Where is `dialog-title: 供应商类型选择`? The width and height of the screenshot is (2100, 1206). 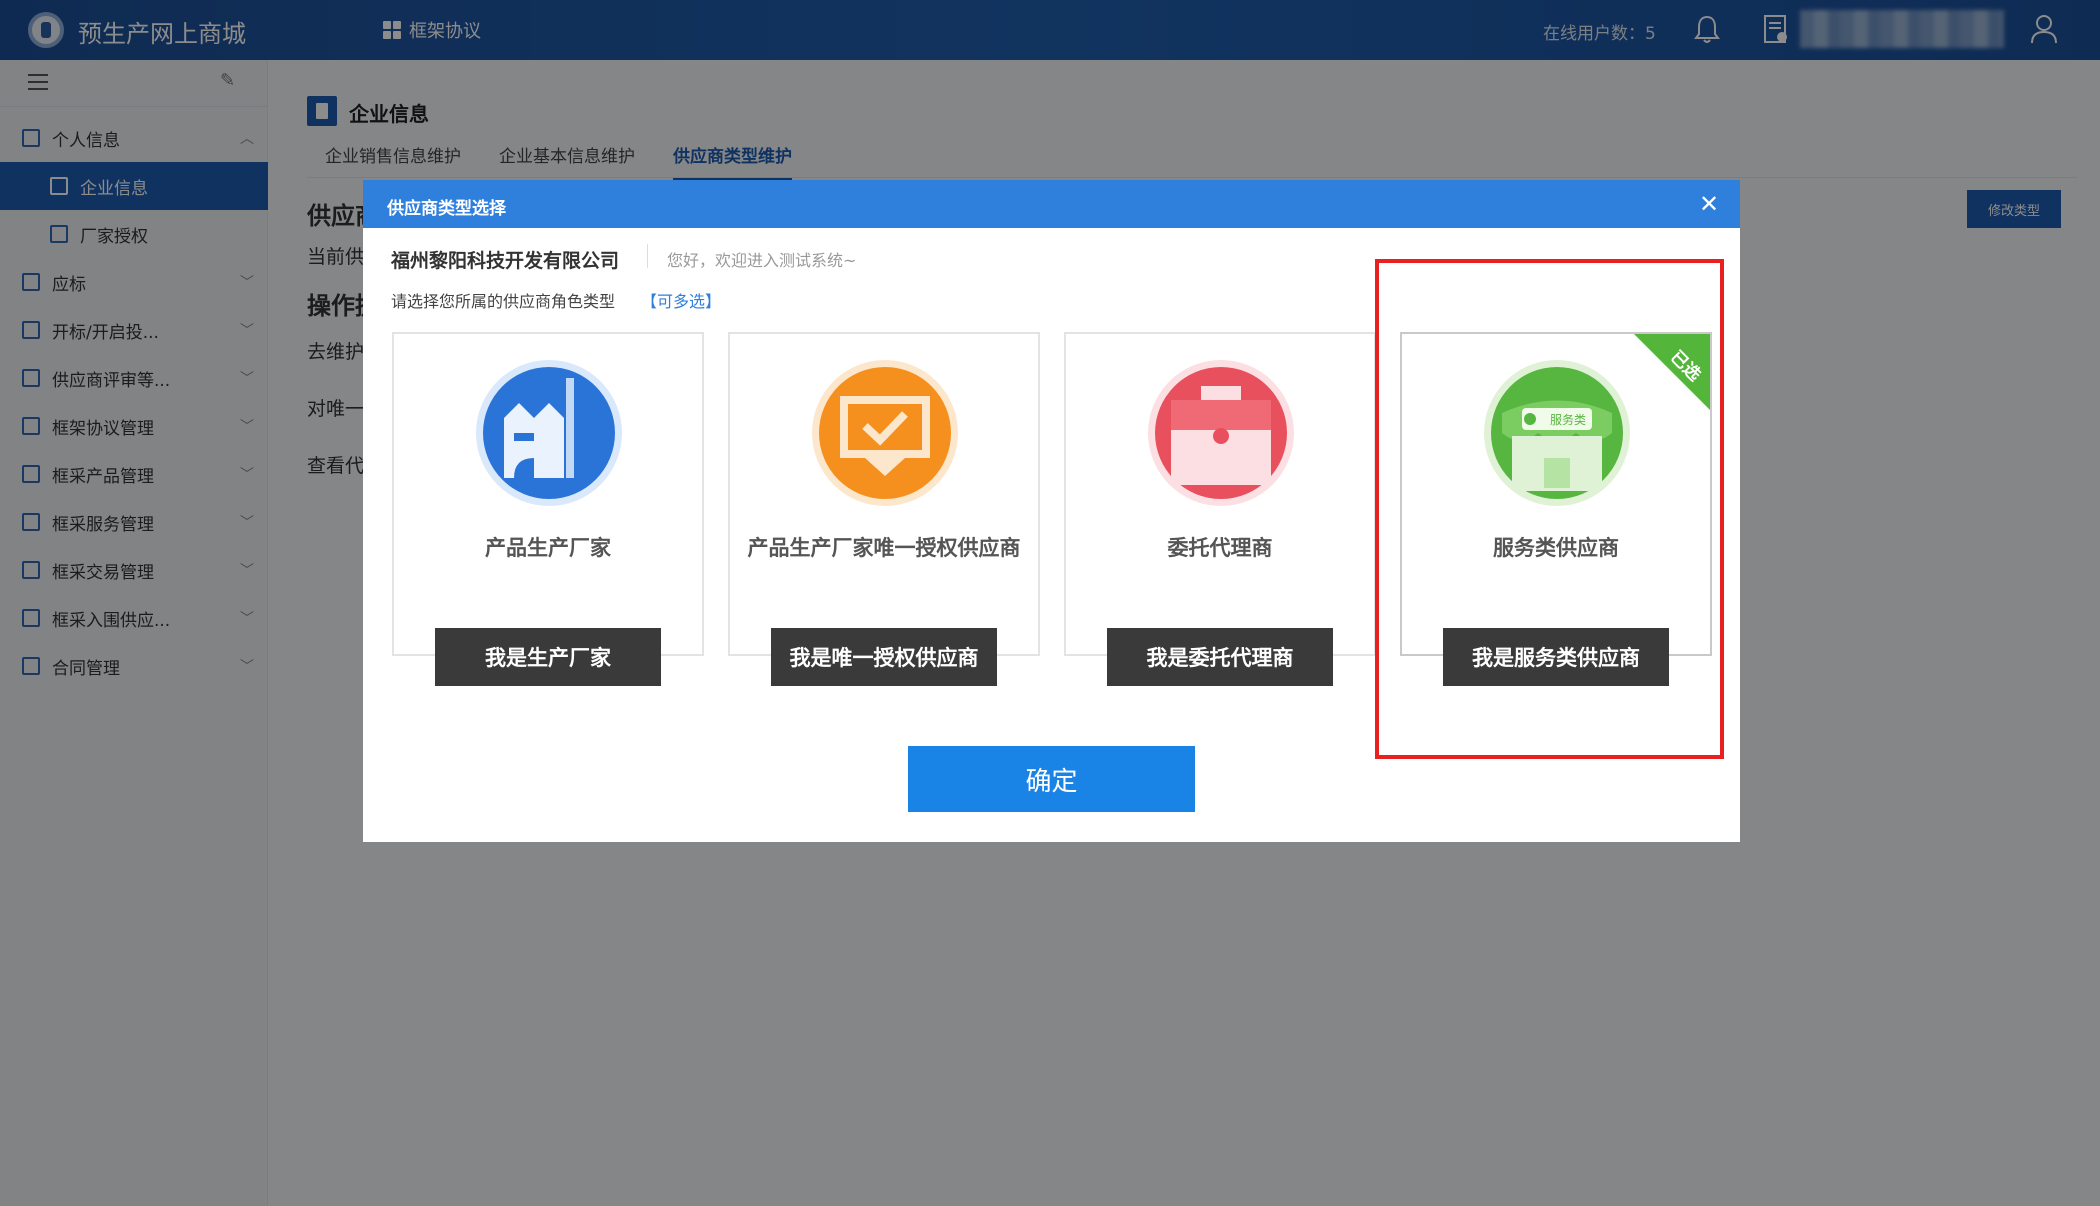 dialog-title: 供应商类型选择 is located at coordinates (446, 209).